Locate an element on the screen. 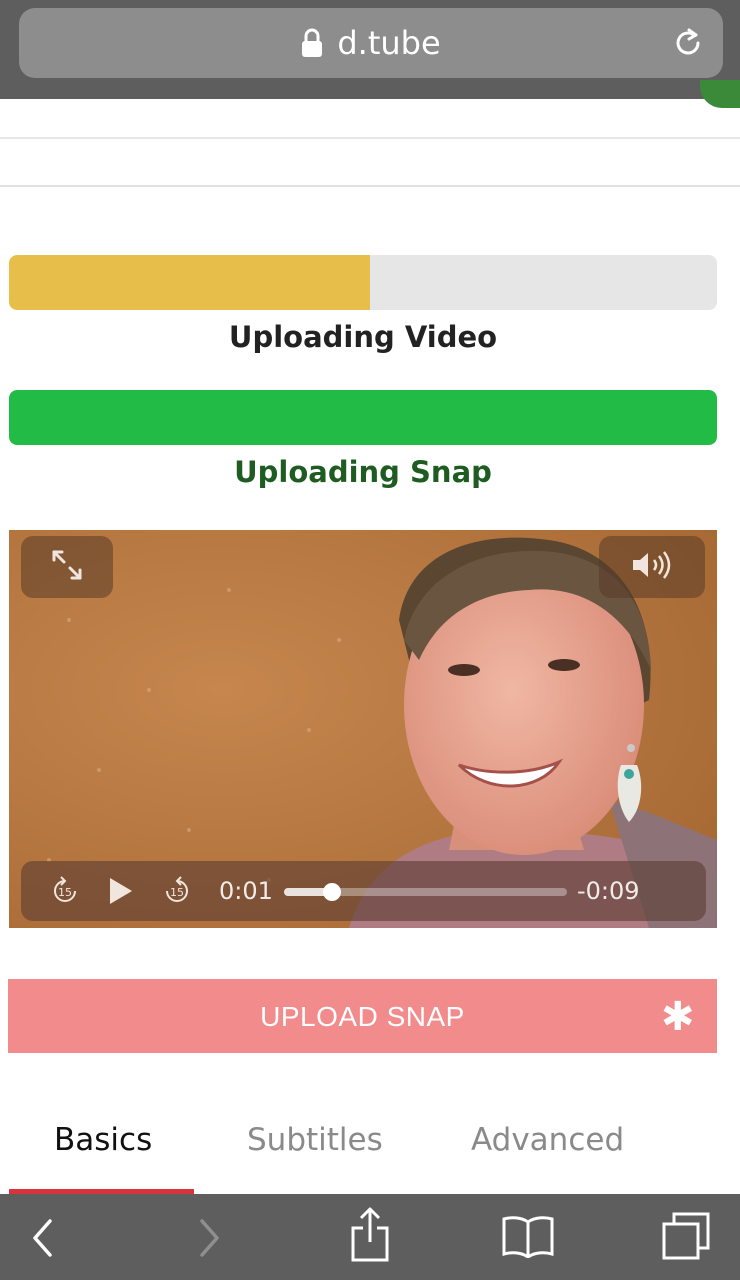  upload-snap-label: UPLOAD SNAP is located at coordinates (362, 1016).